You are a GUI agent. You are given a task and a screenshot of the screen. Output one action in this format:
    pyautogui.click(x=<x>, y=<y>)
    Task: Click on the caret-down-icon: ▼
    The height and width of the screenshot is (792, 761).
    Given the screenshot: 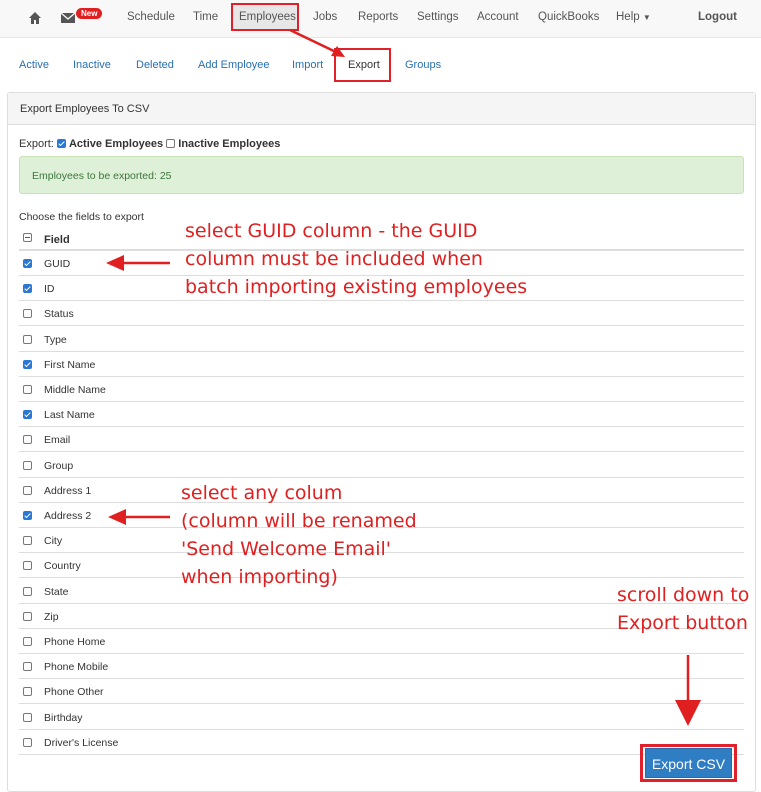 What is the action you would take?
    pyautogui.click(x=646, y=17)
    